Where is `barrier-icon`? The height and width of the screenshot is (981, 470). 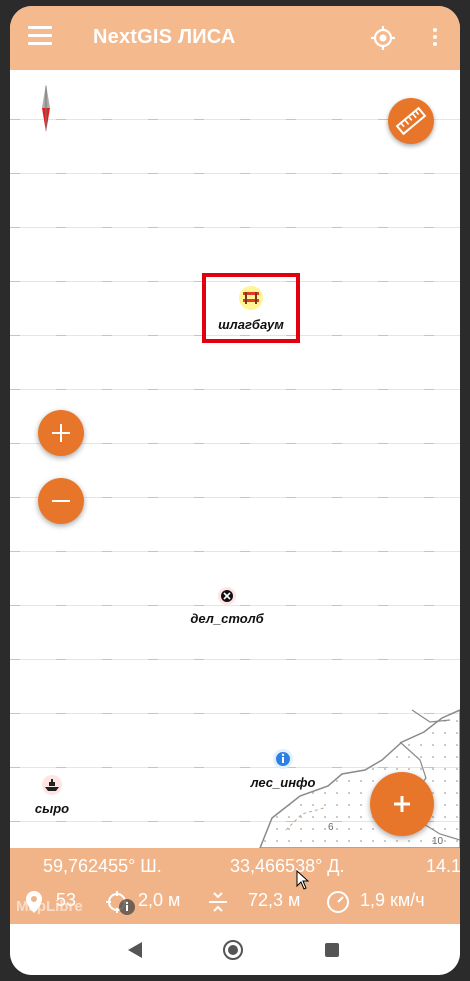 barrier-icon is located at coordinates (251, 298).